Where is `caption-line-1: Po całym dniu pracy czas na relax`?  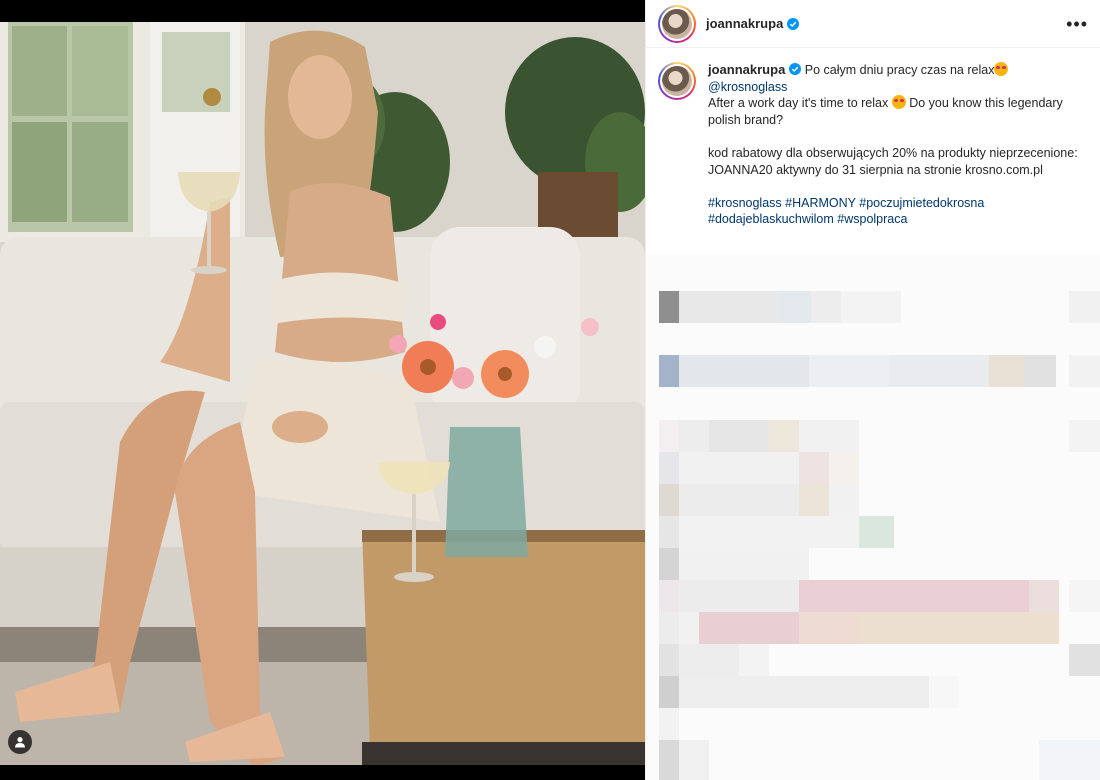 caption-line-1: Po całym dniu pracy czas na relax is located at coordinates (899, 70).